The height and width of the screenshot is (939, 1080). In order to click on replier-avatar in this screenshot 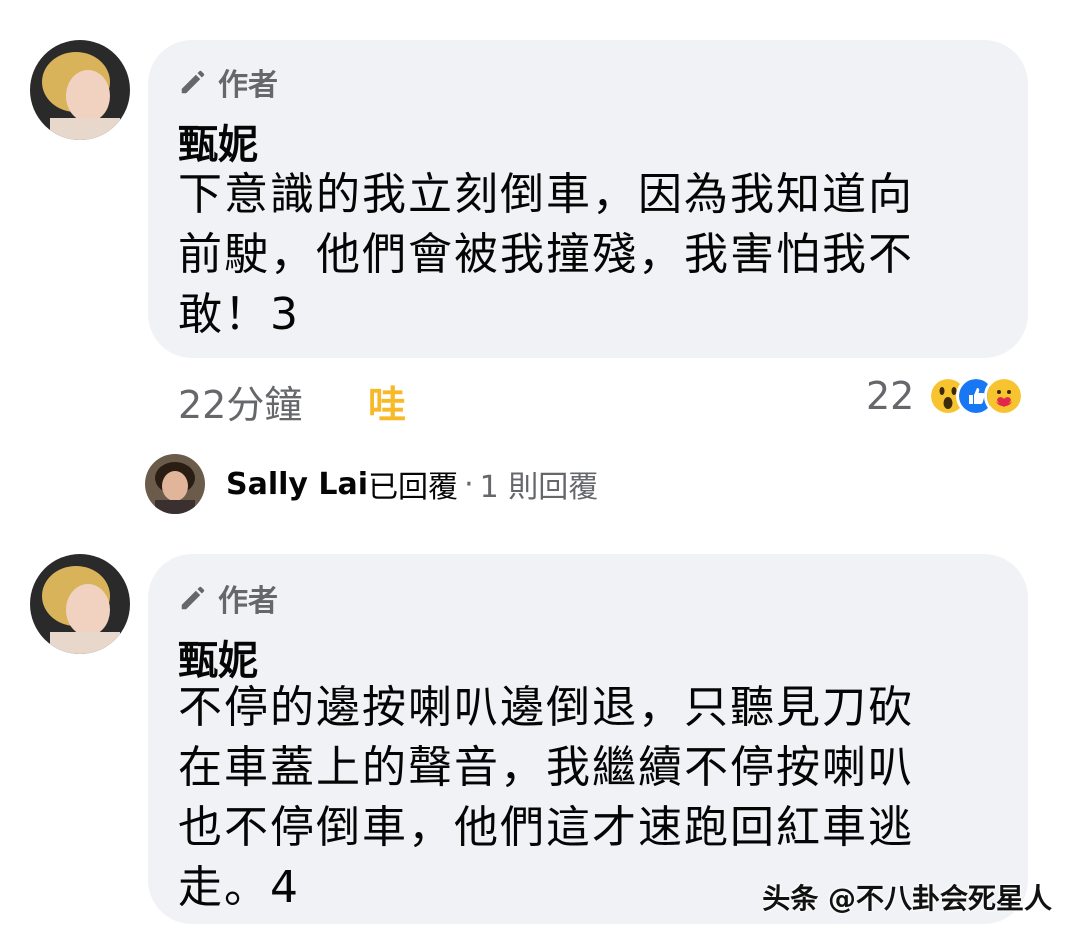, I will do `click(175, 484)`.